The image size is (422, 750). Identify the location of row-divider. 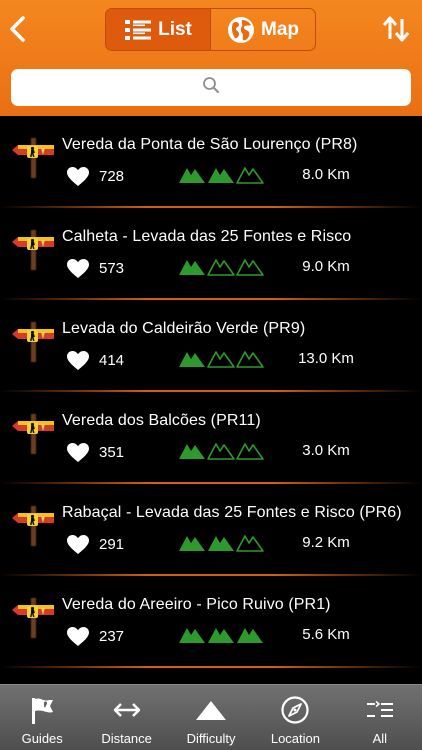
(211, 667).